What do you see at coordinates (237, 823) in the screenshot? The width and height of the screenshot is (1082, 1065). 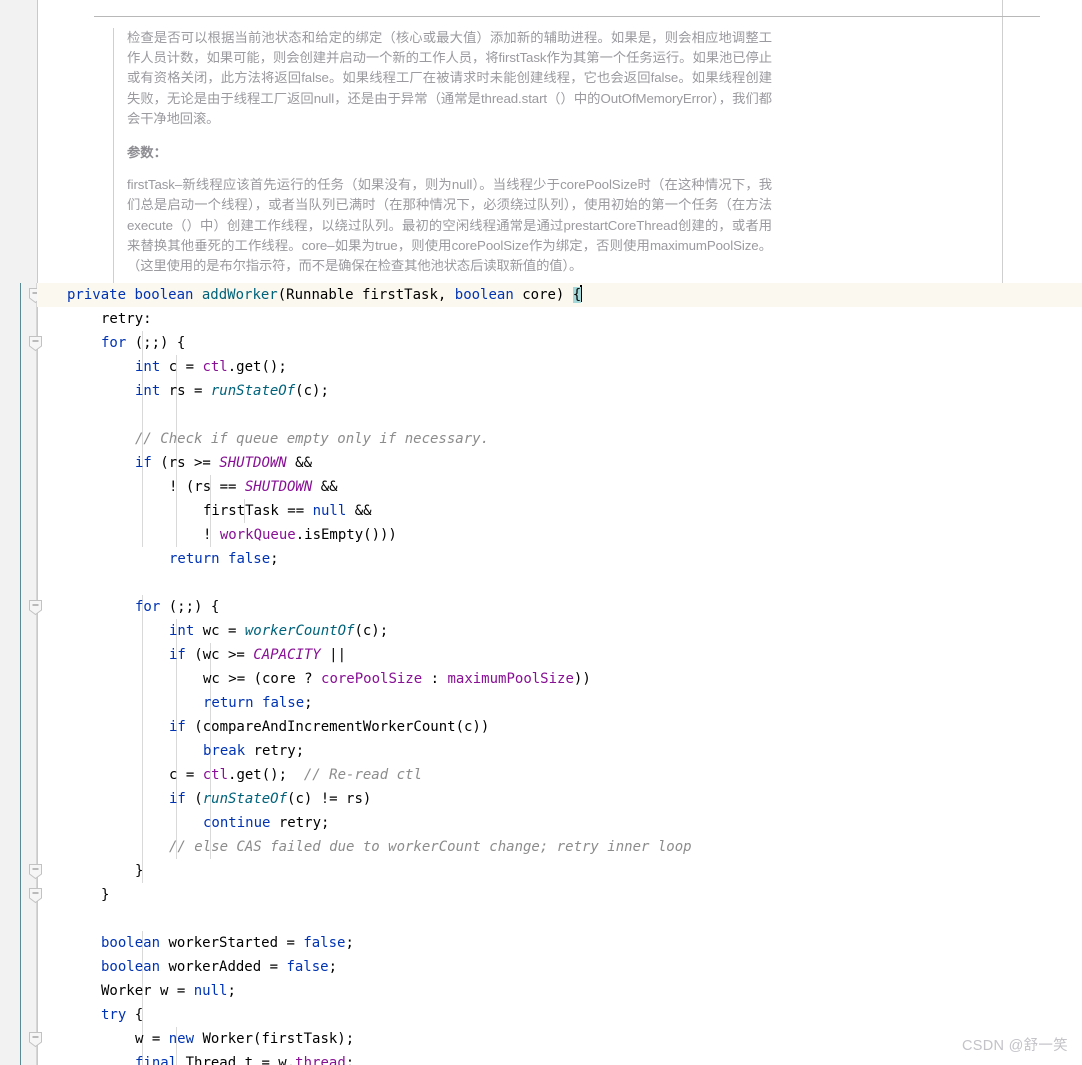 I see `code-token: continue` at bounding box center [237, 823].